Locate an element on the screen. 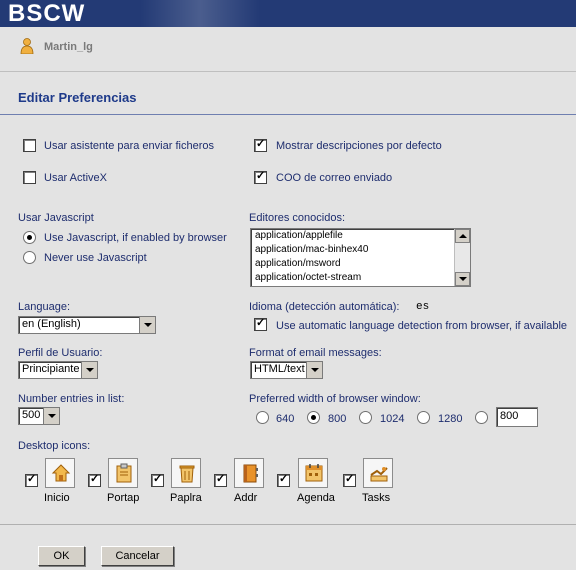 This screenshot has width=576, height=570. profile-heading: Perfil de Usuario: is located at coordinates (60, 353).